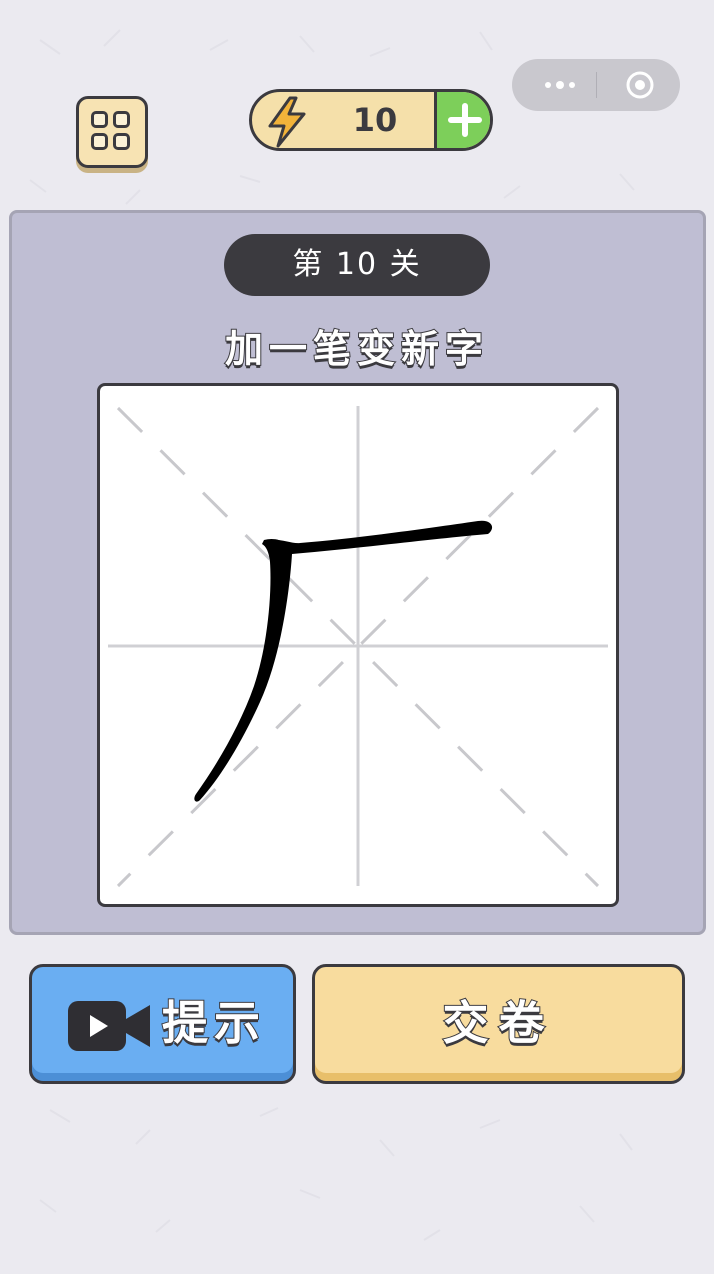  I want to click on capsule-divider, so click(596, 85).